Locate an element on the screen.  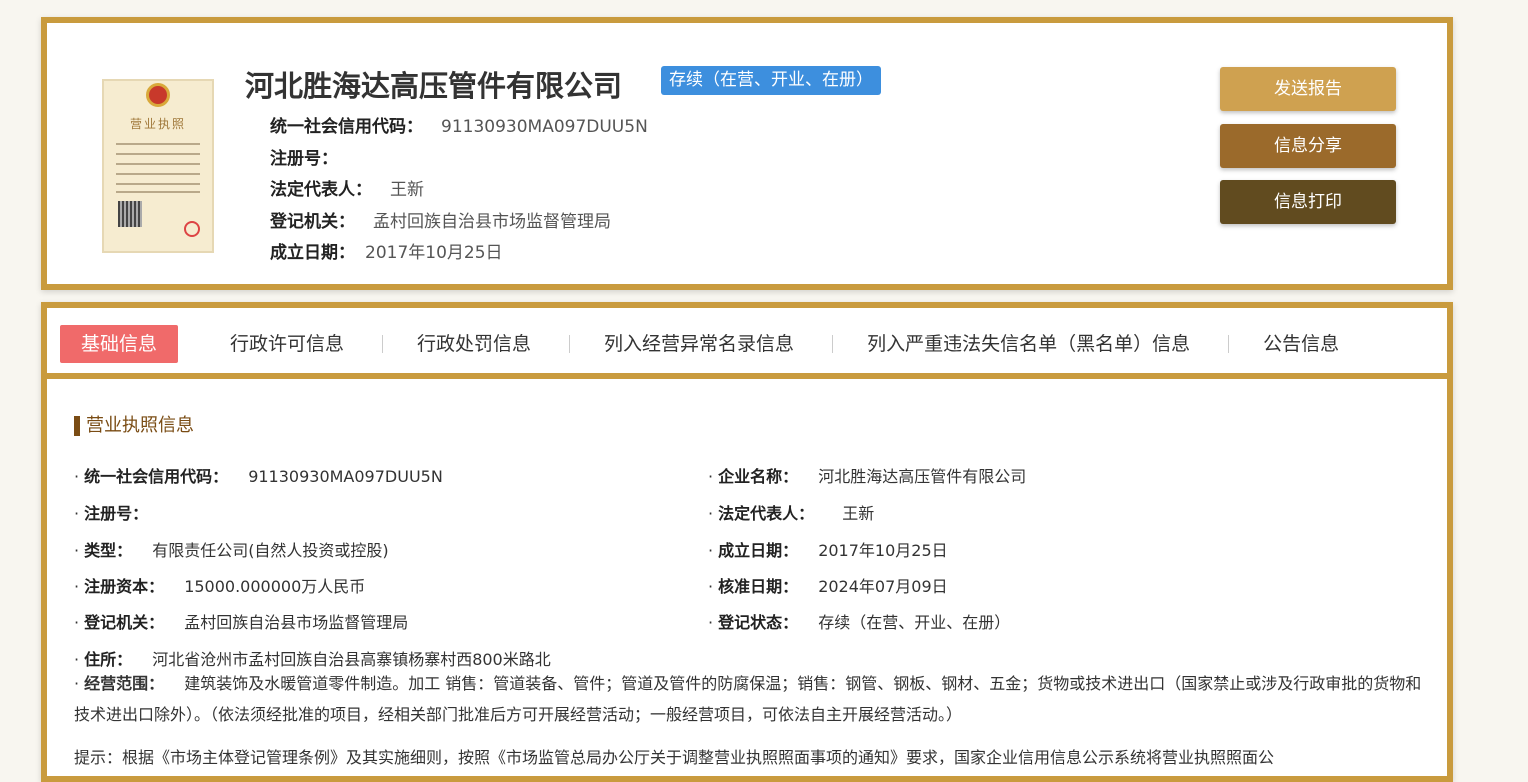
info-est-date: 成立日期： 2017年10月25日 is located at coordinates (386, 253).